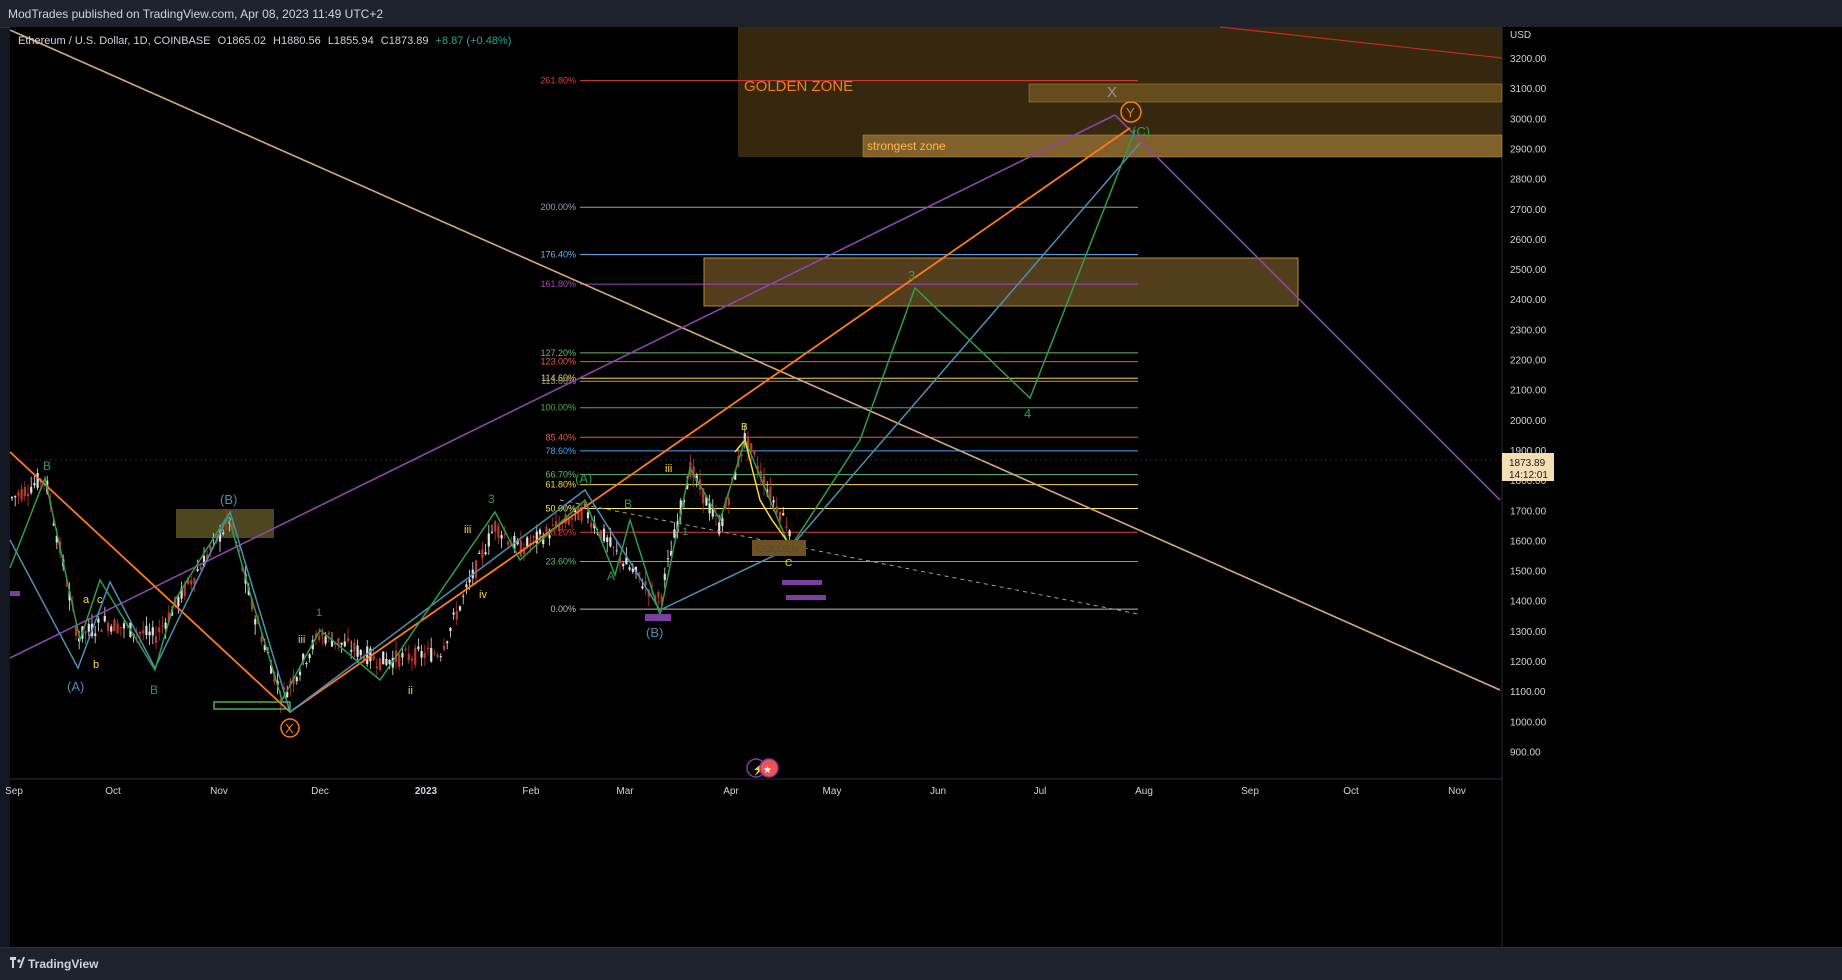 The image size is (1842, 980). What do you see at coordinates (921, 963) in the screenshot?
I see `footer-bar: TradingView` at bounding box center [921, 963].